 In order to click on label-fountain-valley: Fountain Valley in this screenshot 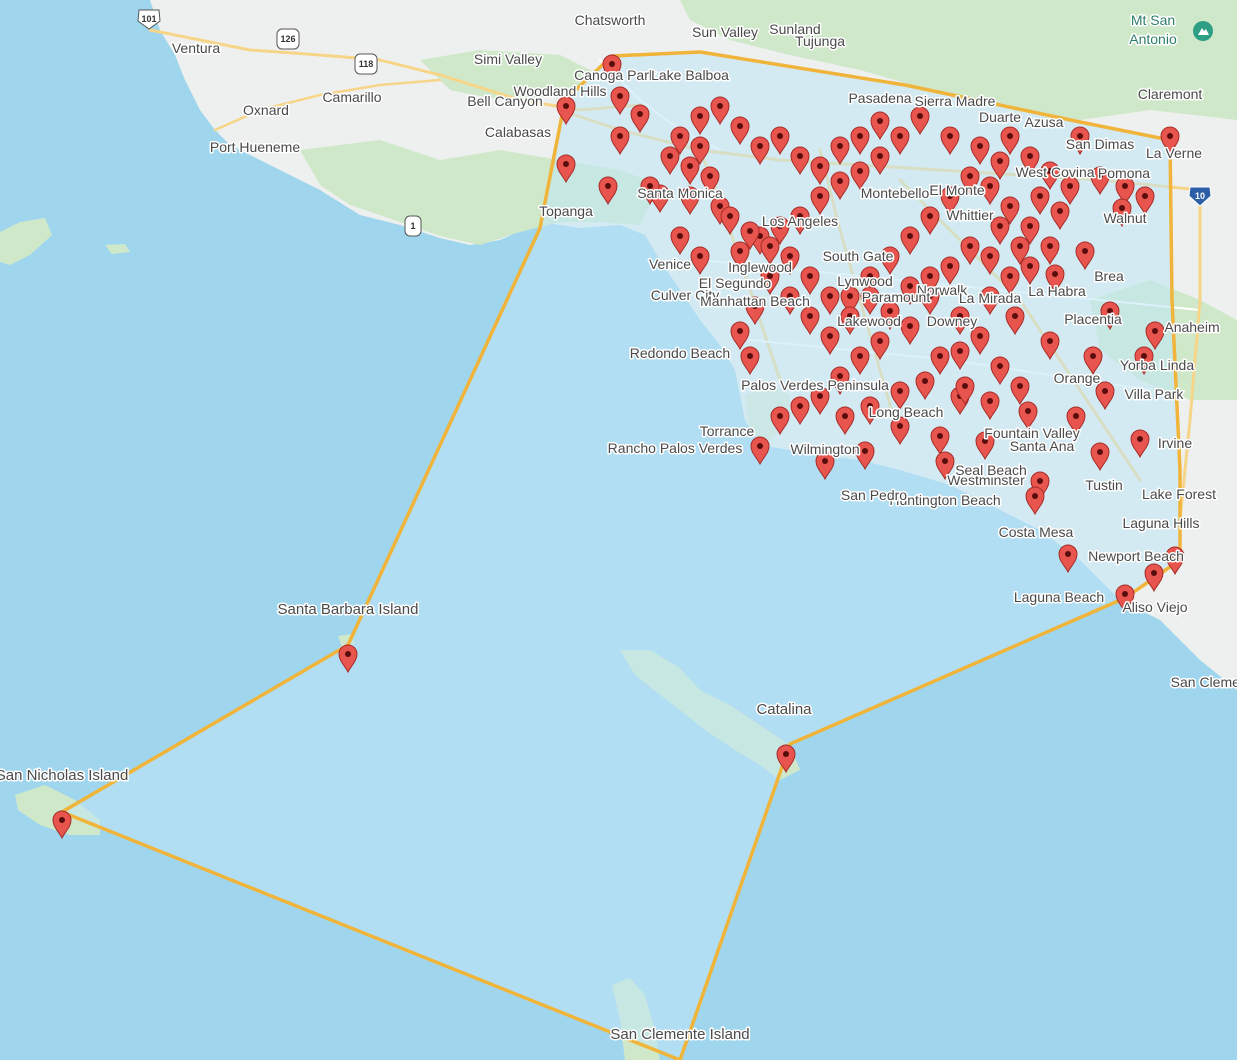, I will do `click(1031, 433)`.